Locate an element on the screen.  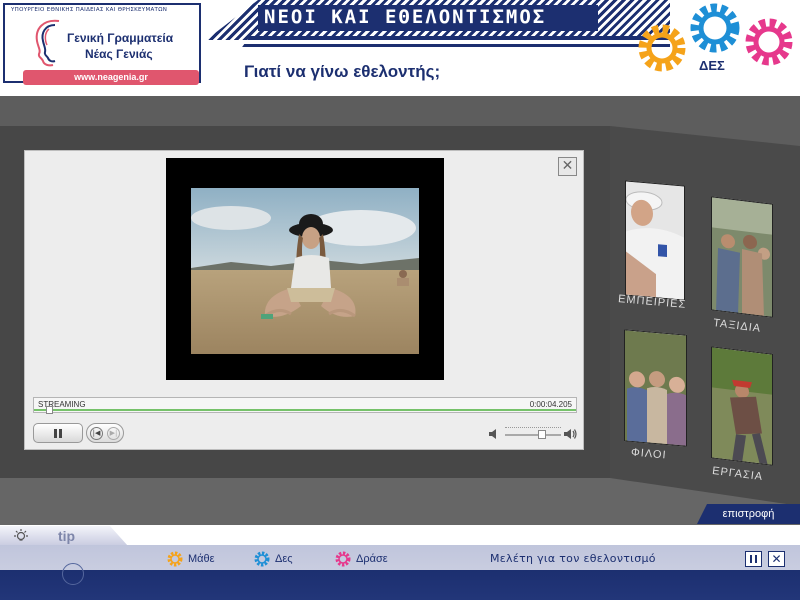
gear-blue-icon is located at coordinates (262, 559).